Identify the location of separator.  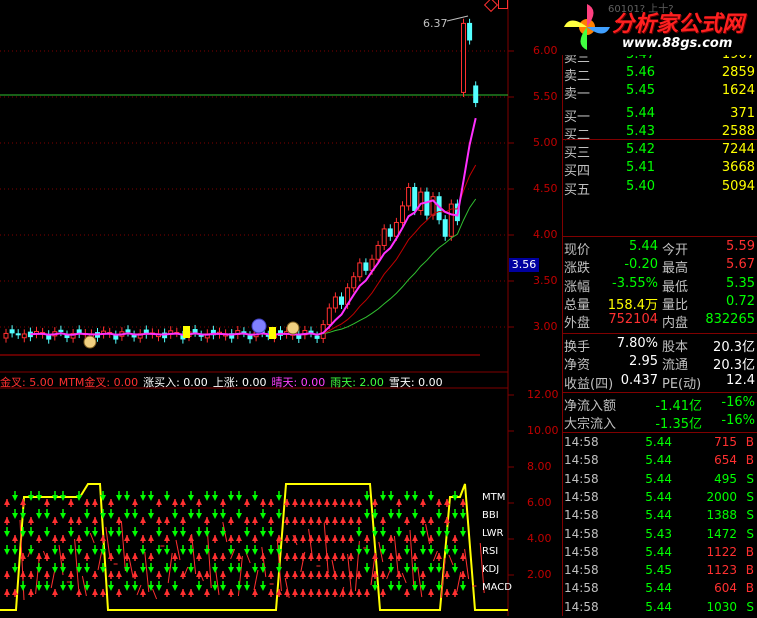
(659, 139).